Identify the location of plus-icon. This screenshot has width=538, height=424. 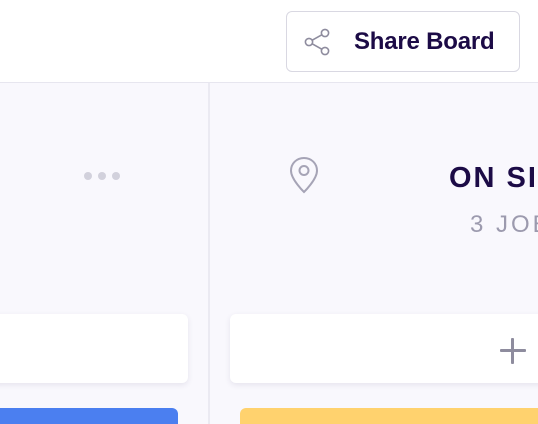
(513, 351).